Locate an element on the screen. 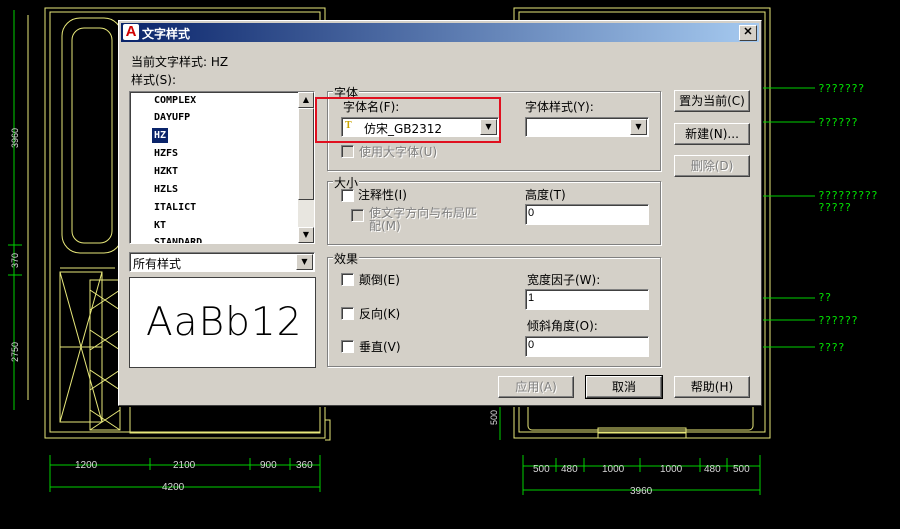 This screenshot has height=529, width=900. font-style-label: 字体样式(Y): is located at coordinates (559, 107).